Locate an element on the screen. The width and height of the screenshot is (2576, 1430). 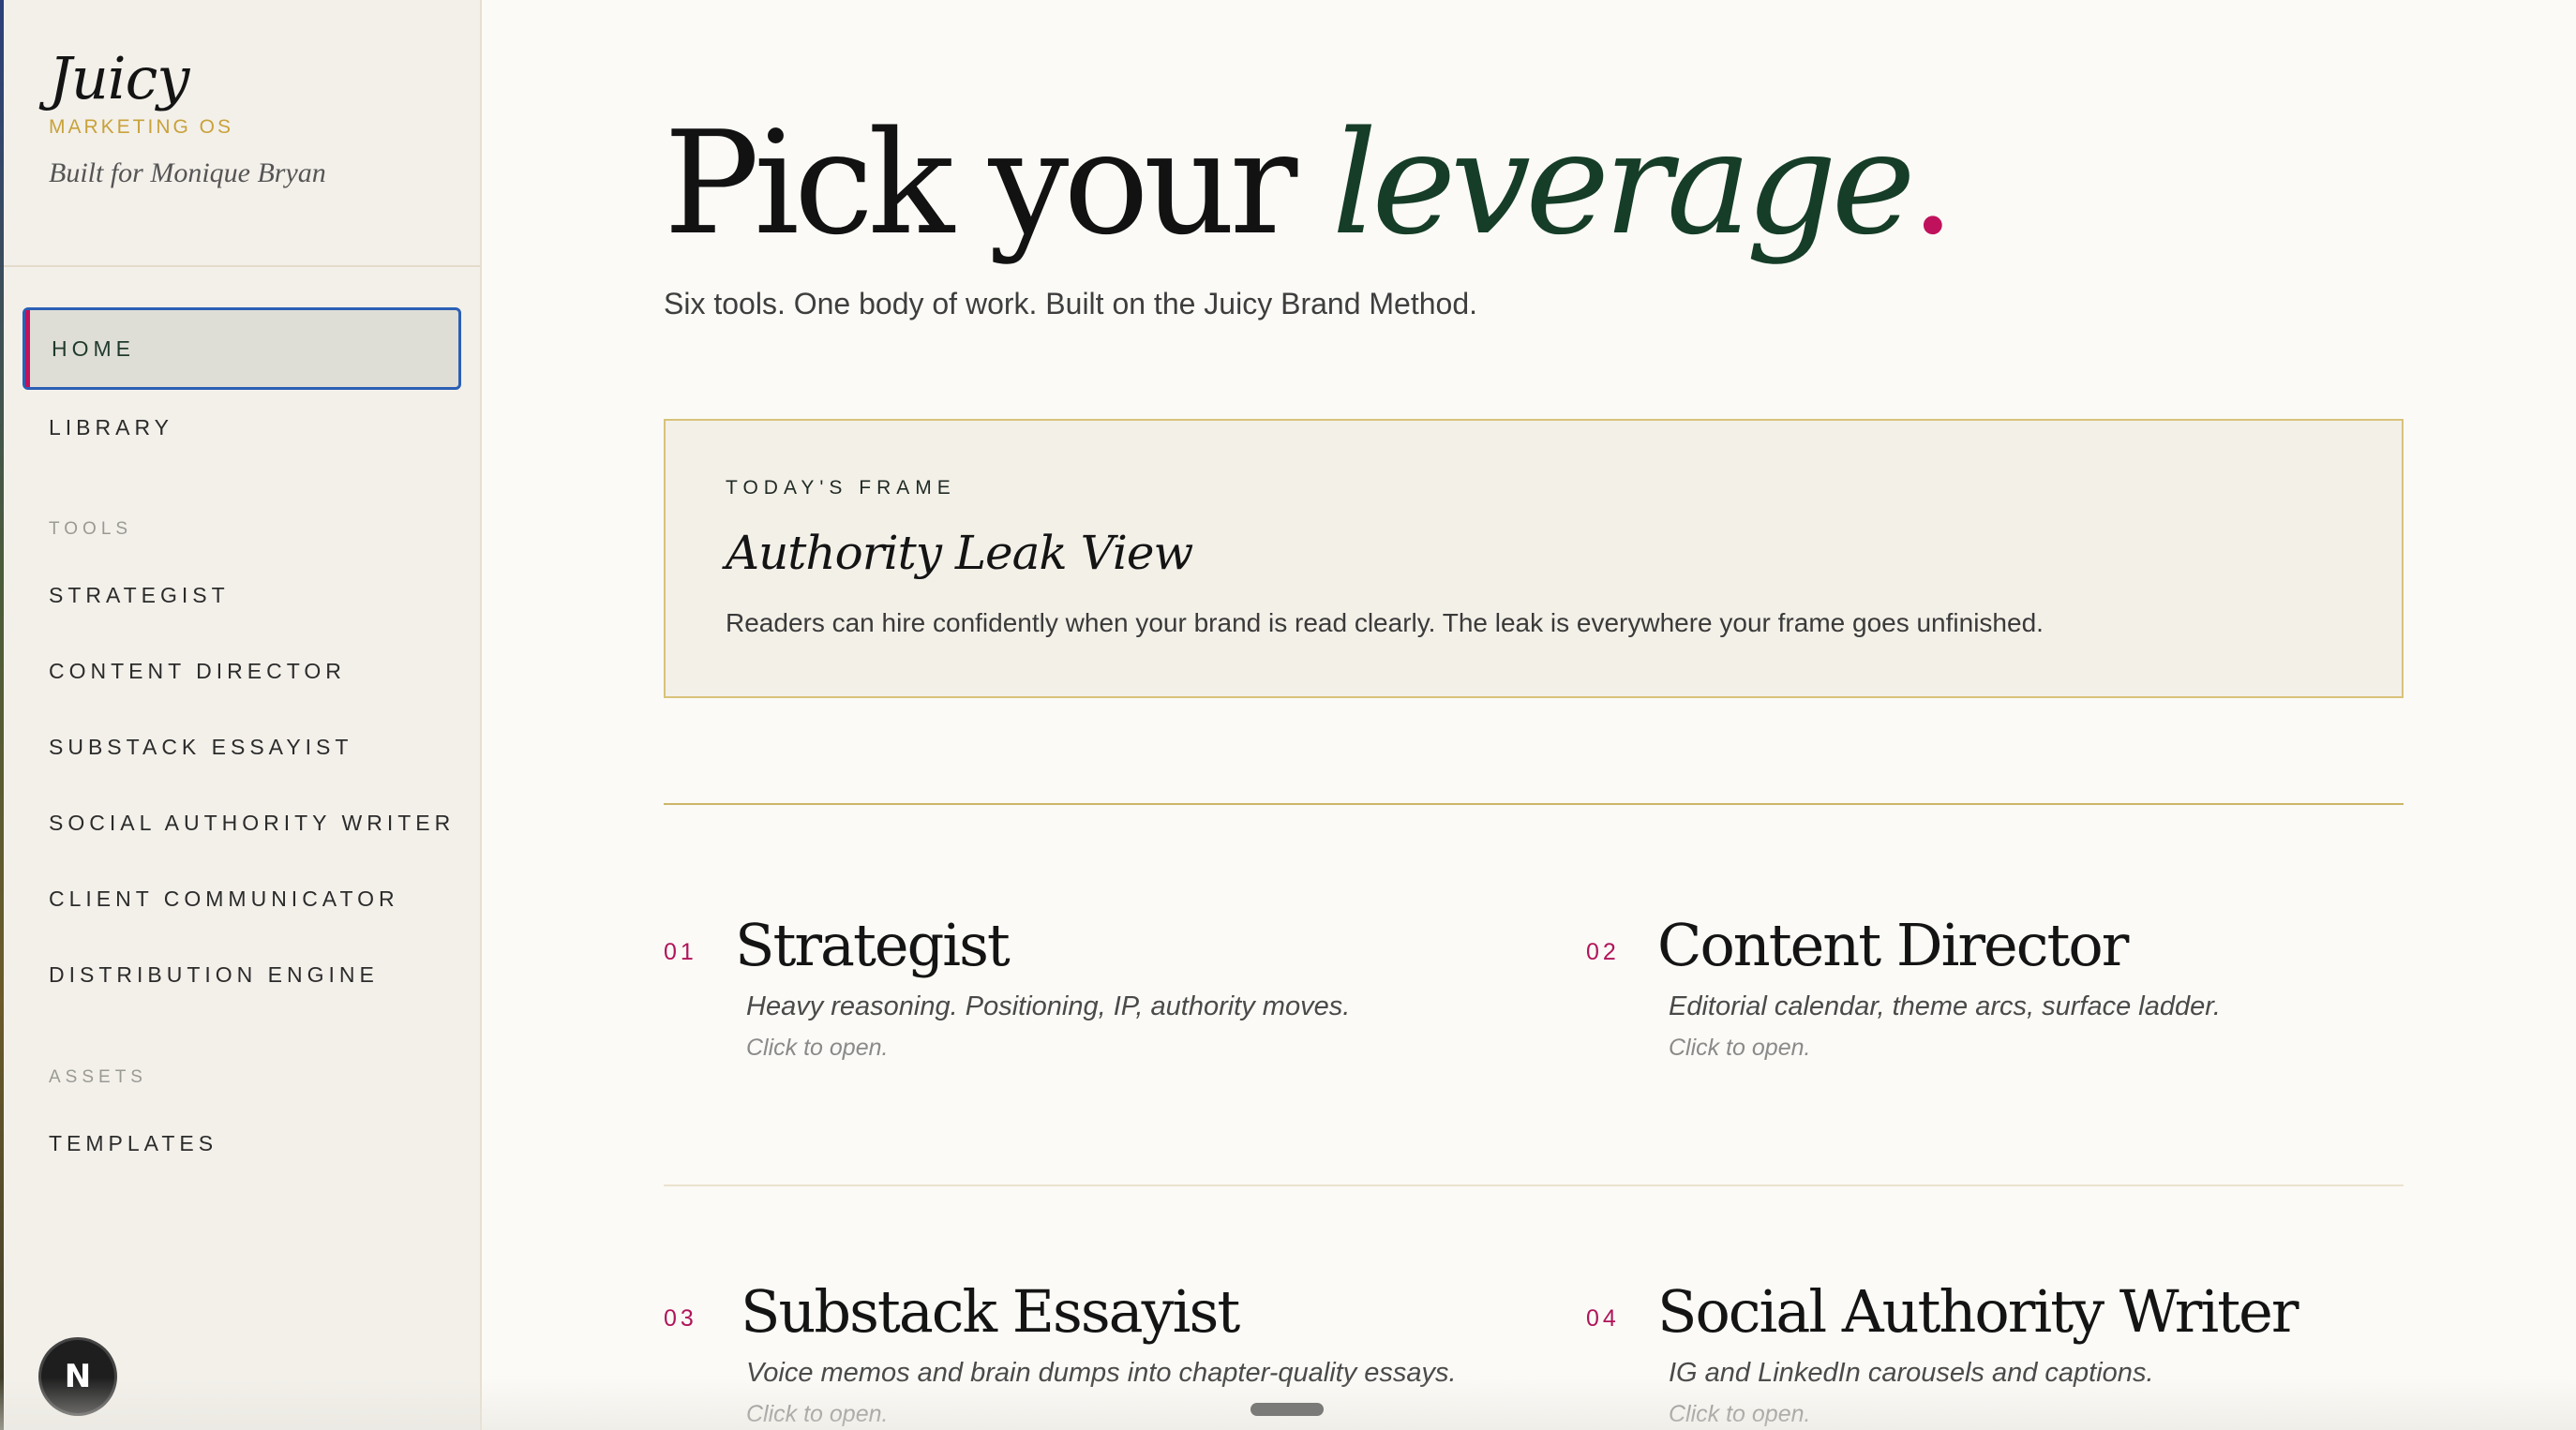
sidebar-item-distribution-engine: DISTRIBUTION ENGINE is located at coordinates (214, 975).